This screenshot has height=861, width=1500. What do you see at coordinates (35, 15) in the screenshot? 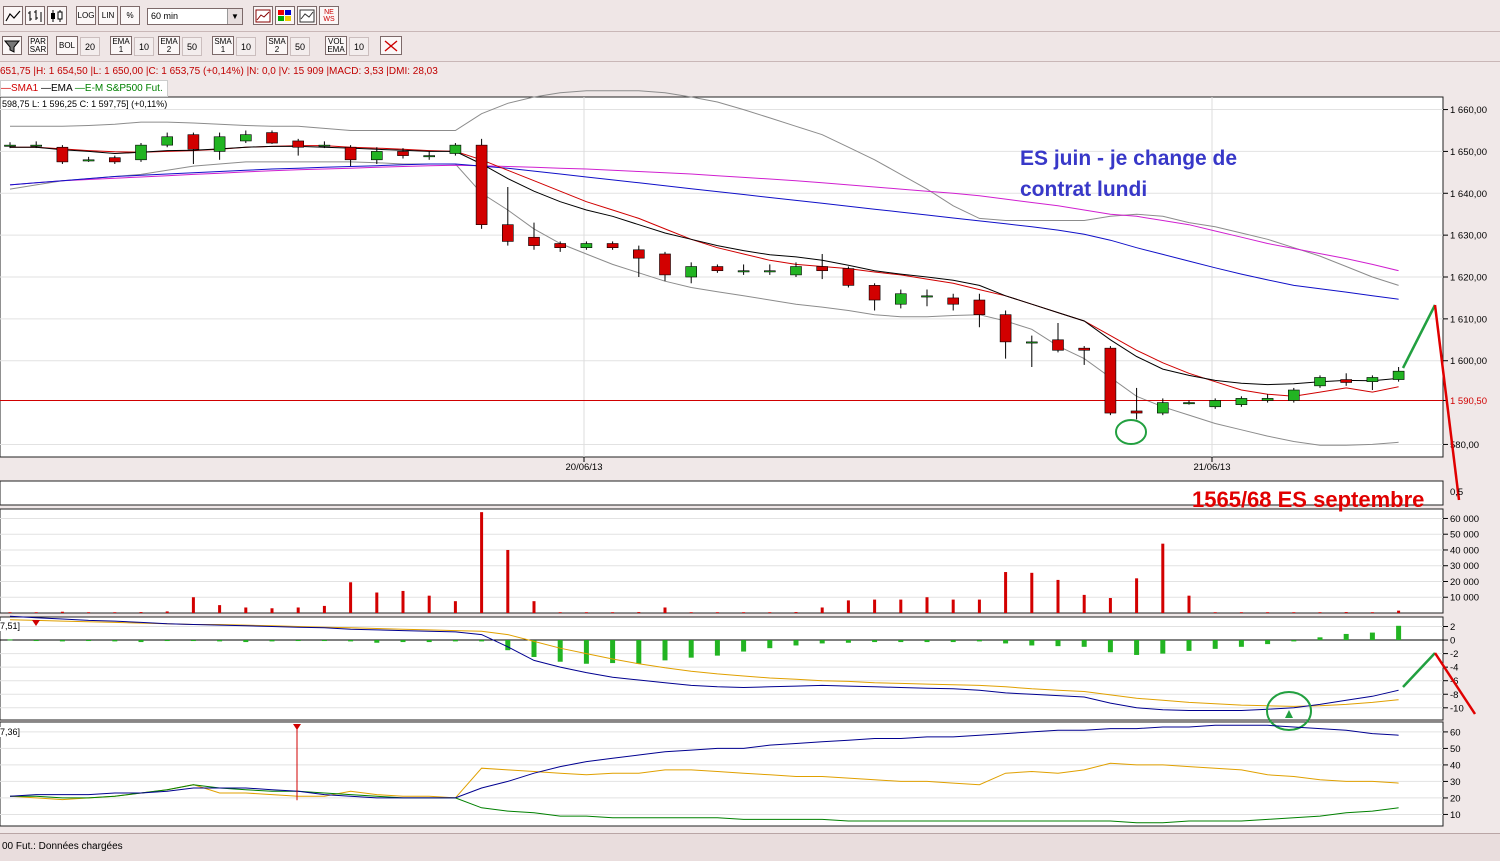
I see `bar-chart-icon` at bounding box center [35, 15].